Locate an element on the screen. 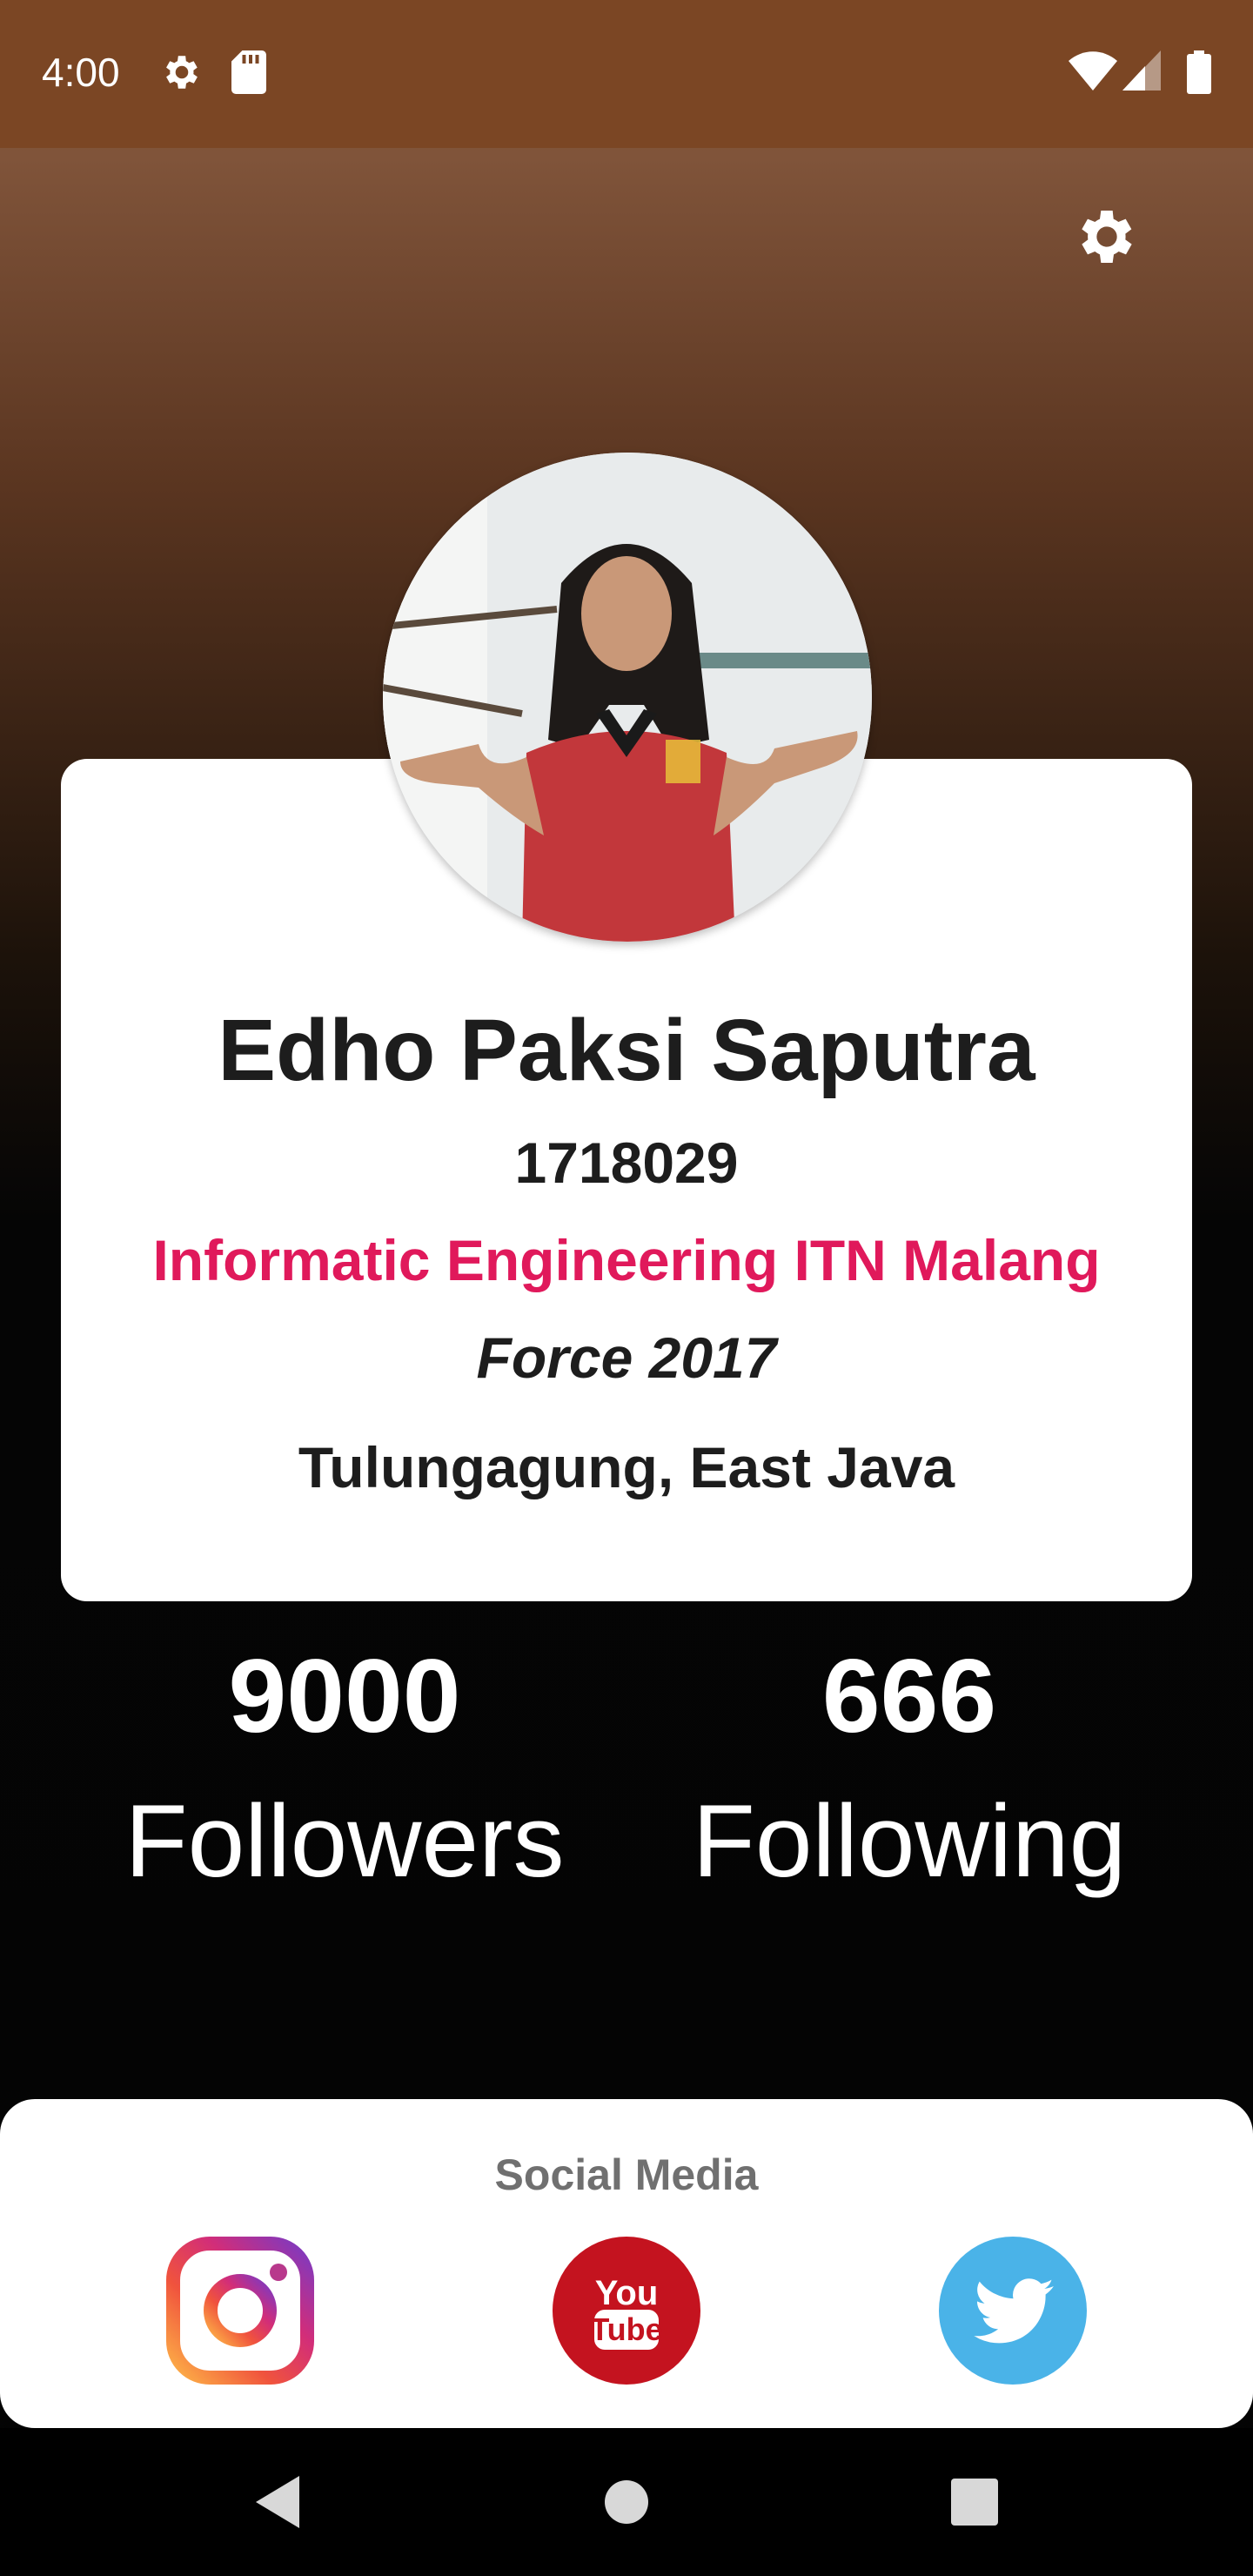  youtube-tube-text: Tube is located at coordinates (626, 2329).